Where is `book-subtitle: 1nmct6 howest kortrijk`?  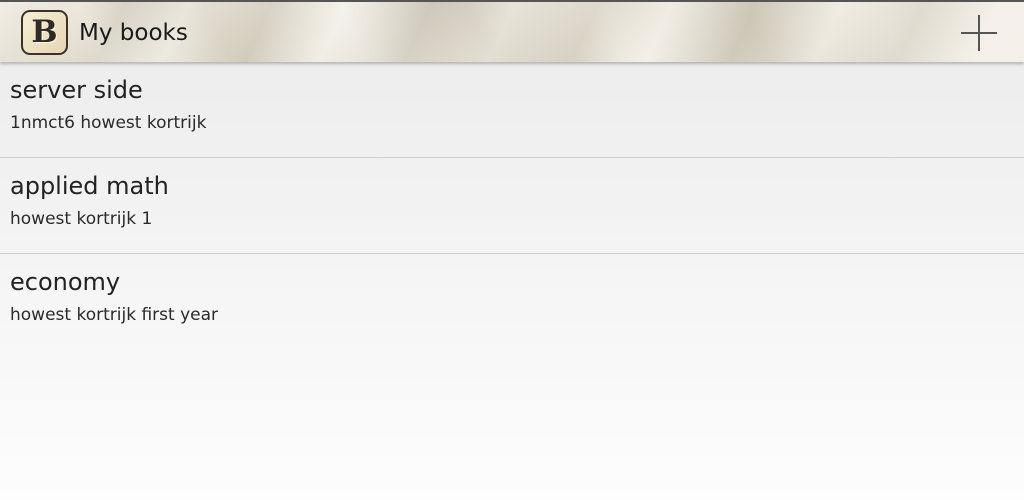 book-subtitle: 1nmct6 howest kortrijk is located at coordinates (108, 123).